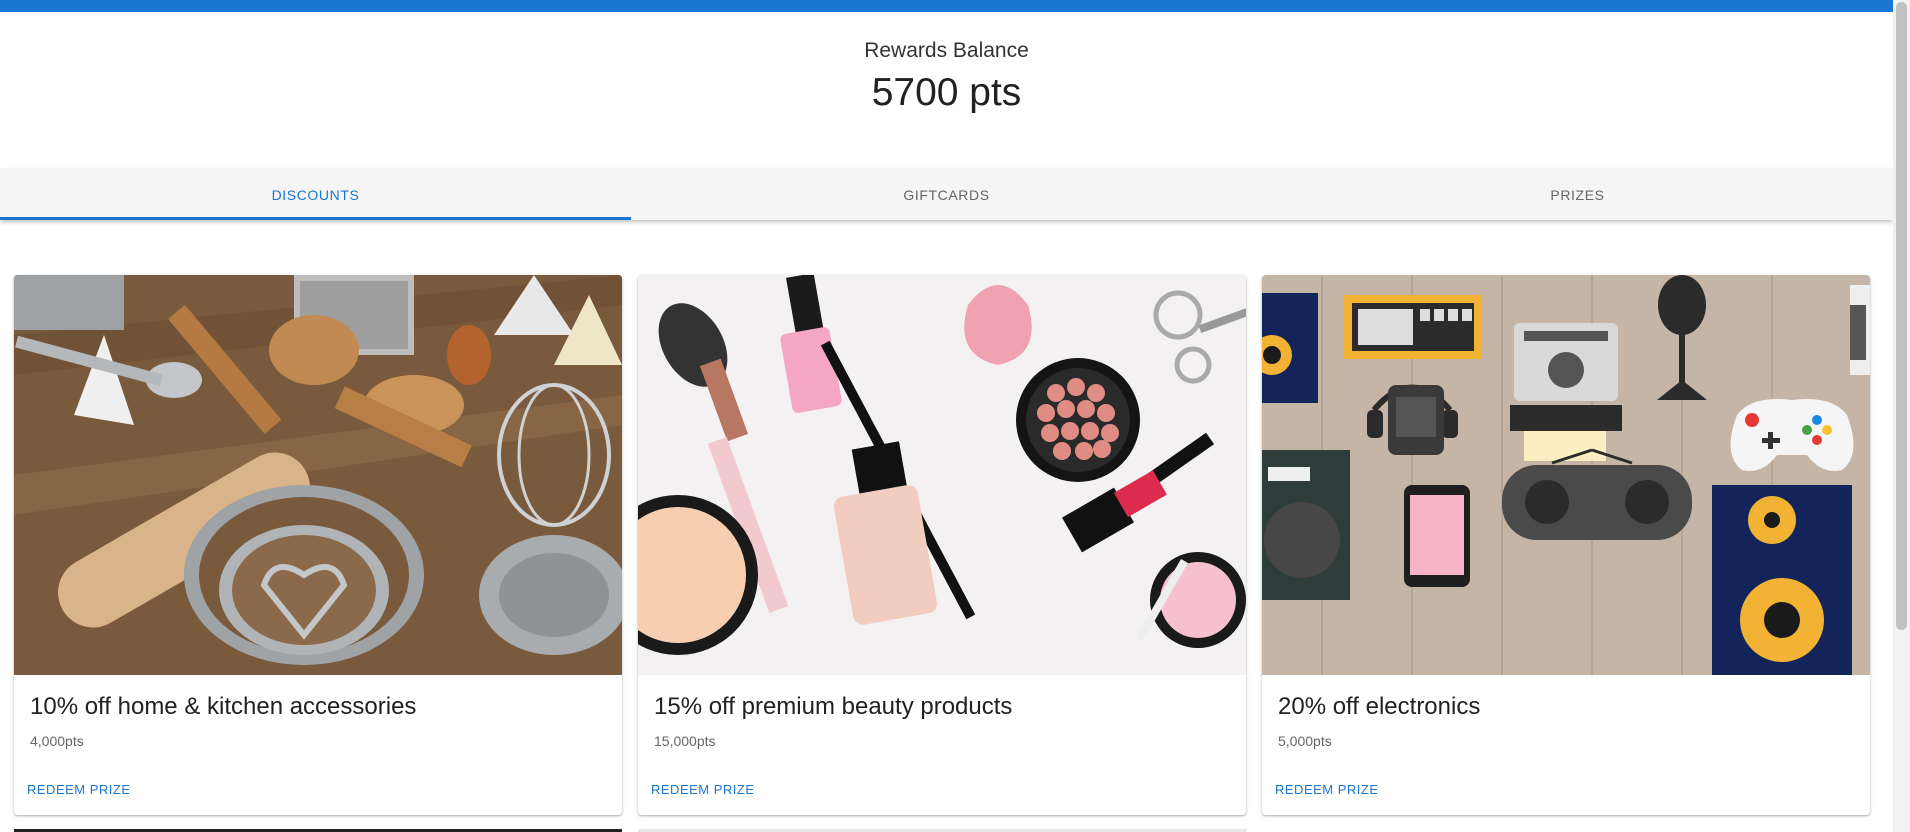 This screenshot has height=832, width=1910. Describe the element at coordinates (1577, 194) in the screenshot. I see `tab-prizes: PRIZES` at that location.